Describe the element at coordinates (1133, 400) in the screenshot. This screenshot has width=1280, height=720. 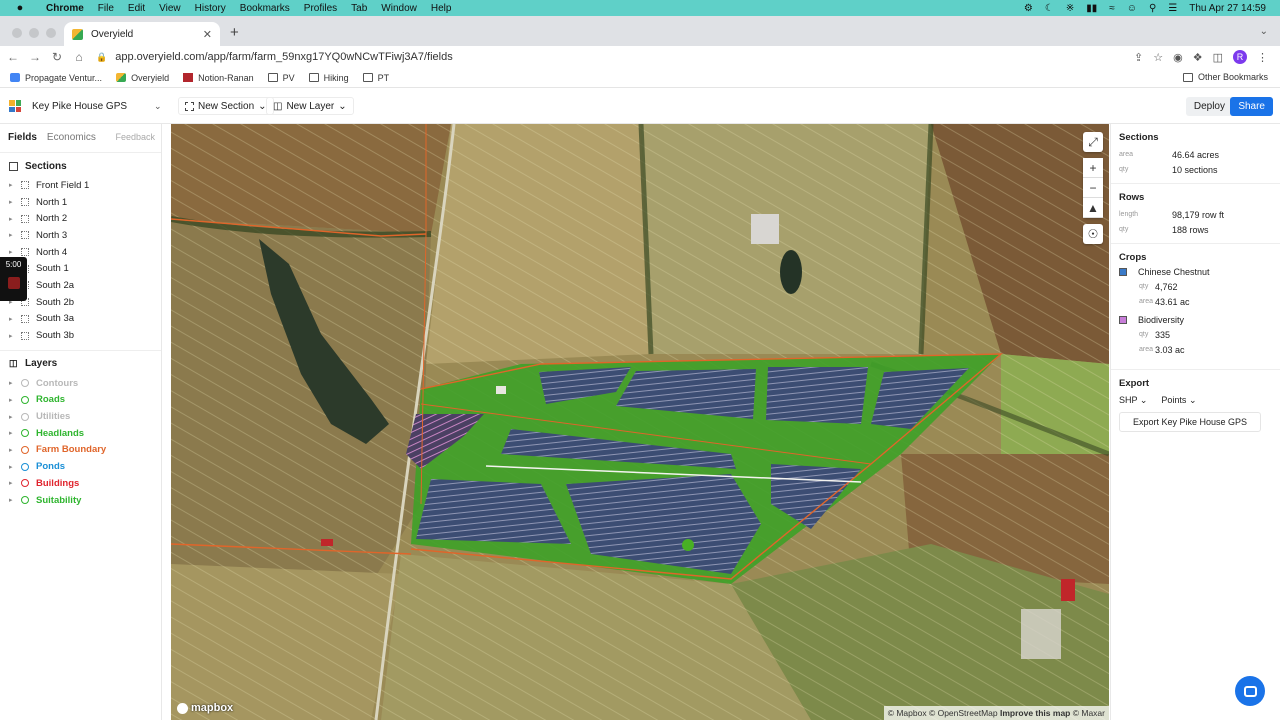
I see `export-format-select: SHP ⌄` at that location.